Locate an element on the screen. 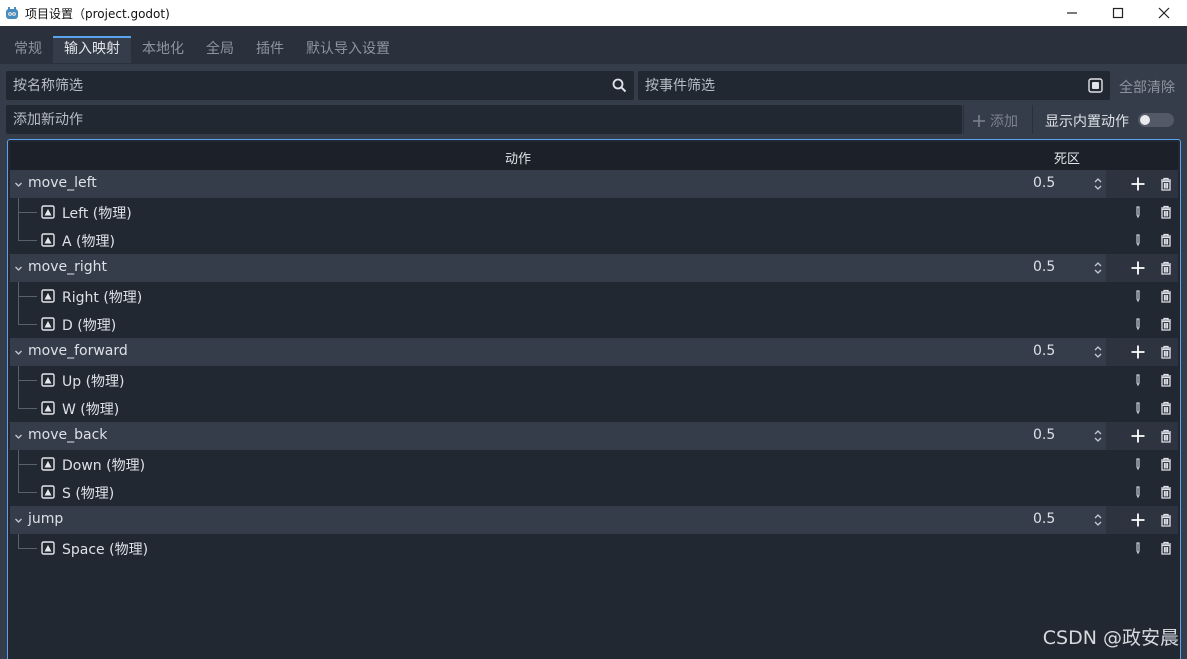 This screenshot has width=1187, height=659. action-name: move_left is located at coordinates (62, 183).